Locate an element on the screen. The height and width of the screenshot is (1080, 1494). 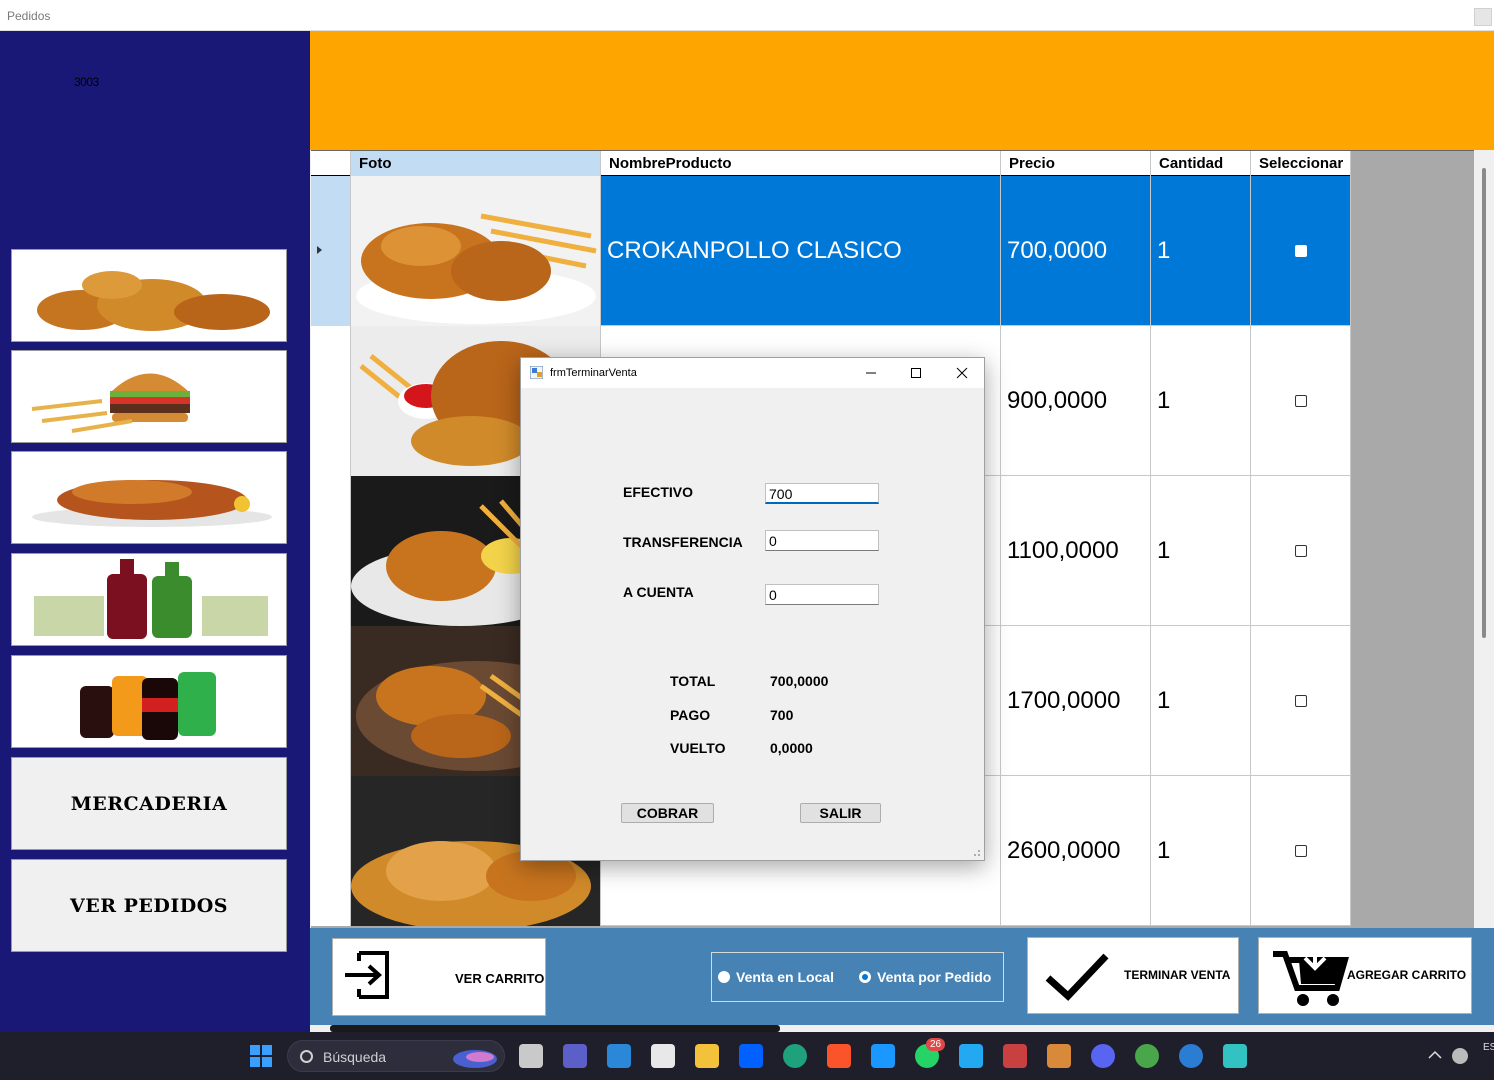
column-header-cantidad: Cantidad is located at coordinates (1201, 163).